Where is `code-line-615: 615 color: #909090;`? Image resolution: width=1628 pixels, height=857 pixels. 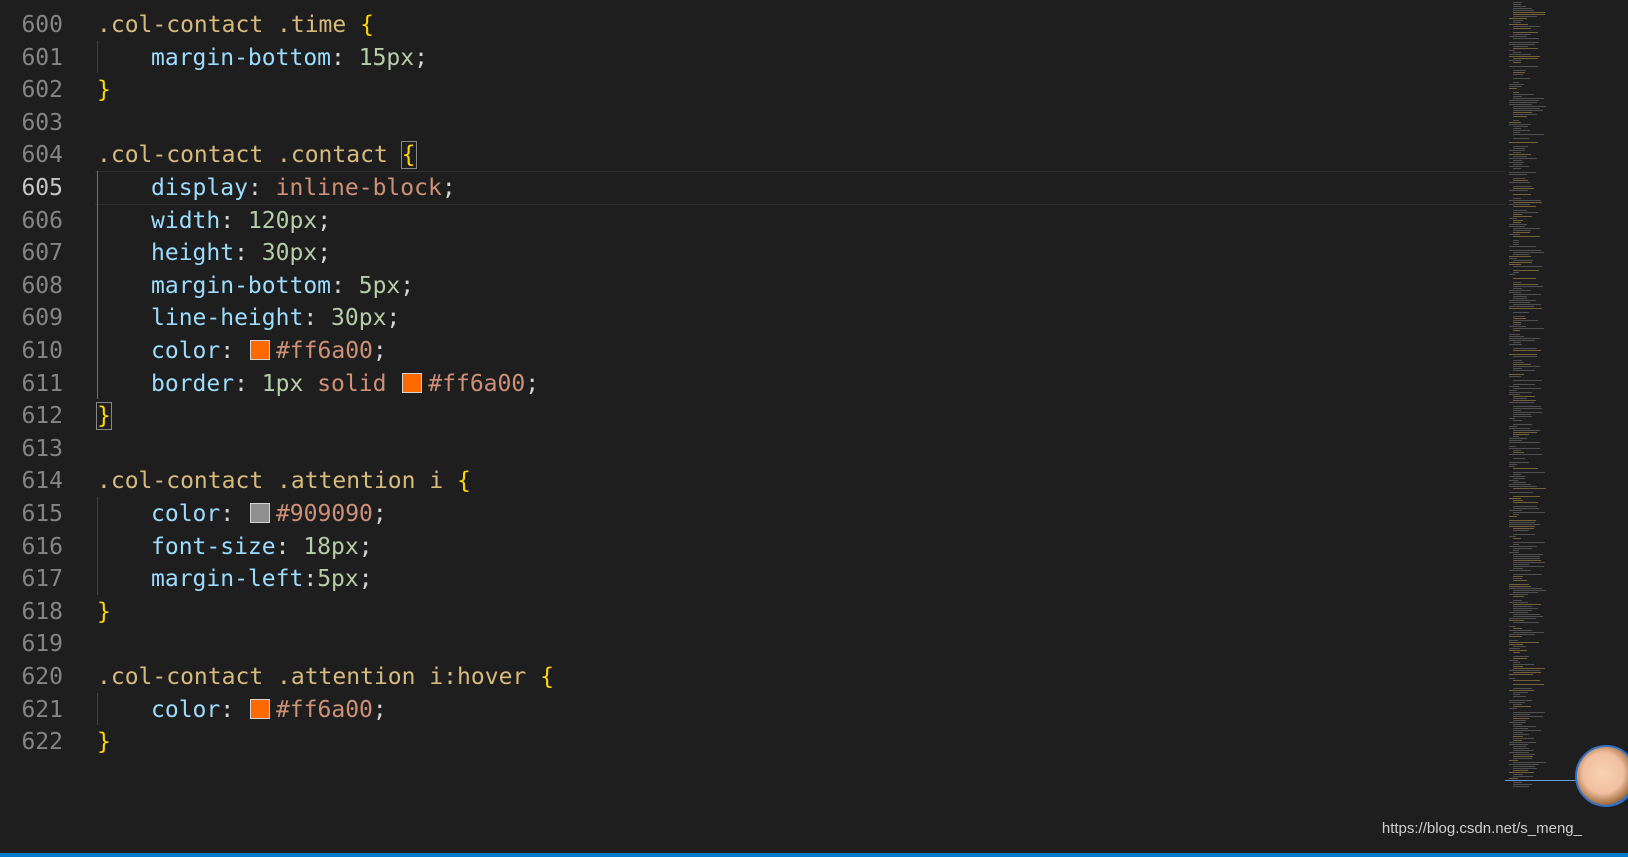 code-line-615: 615 color: #909090; is located at coordinates (752, 514).